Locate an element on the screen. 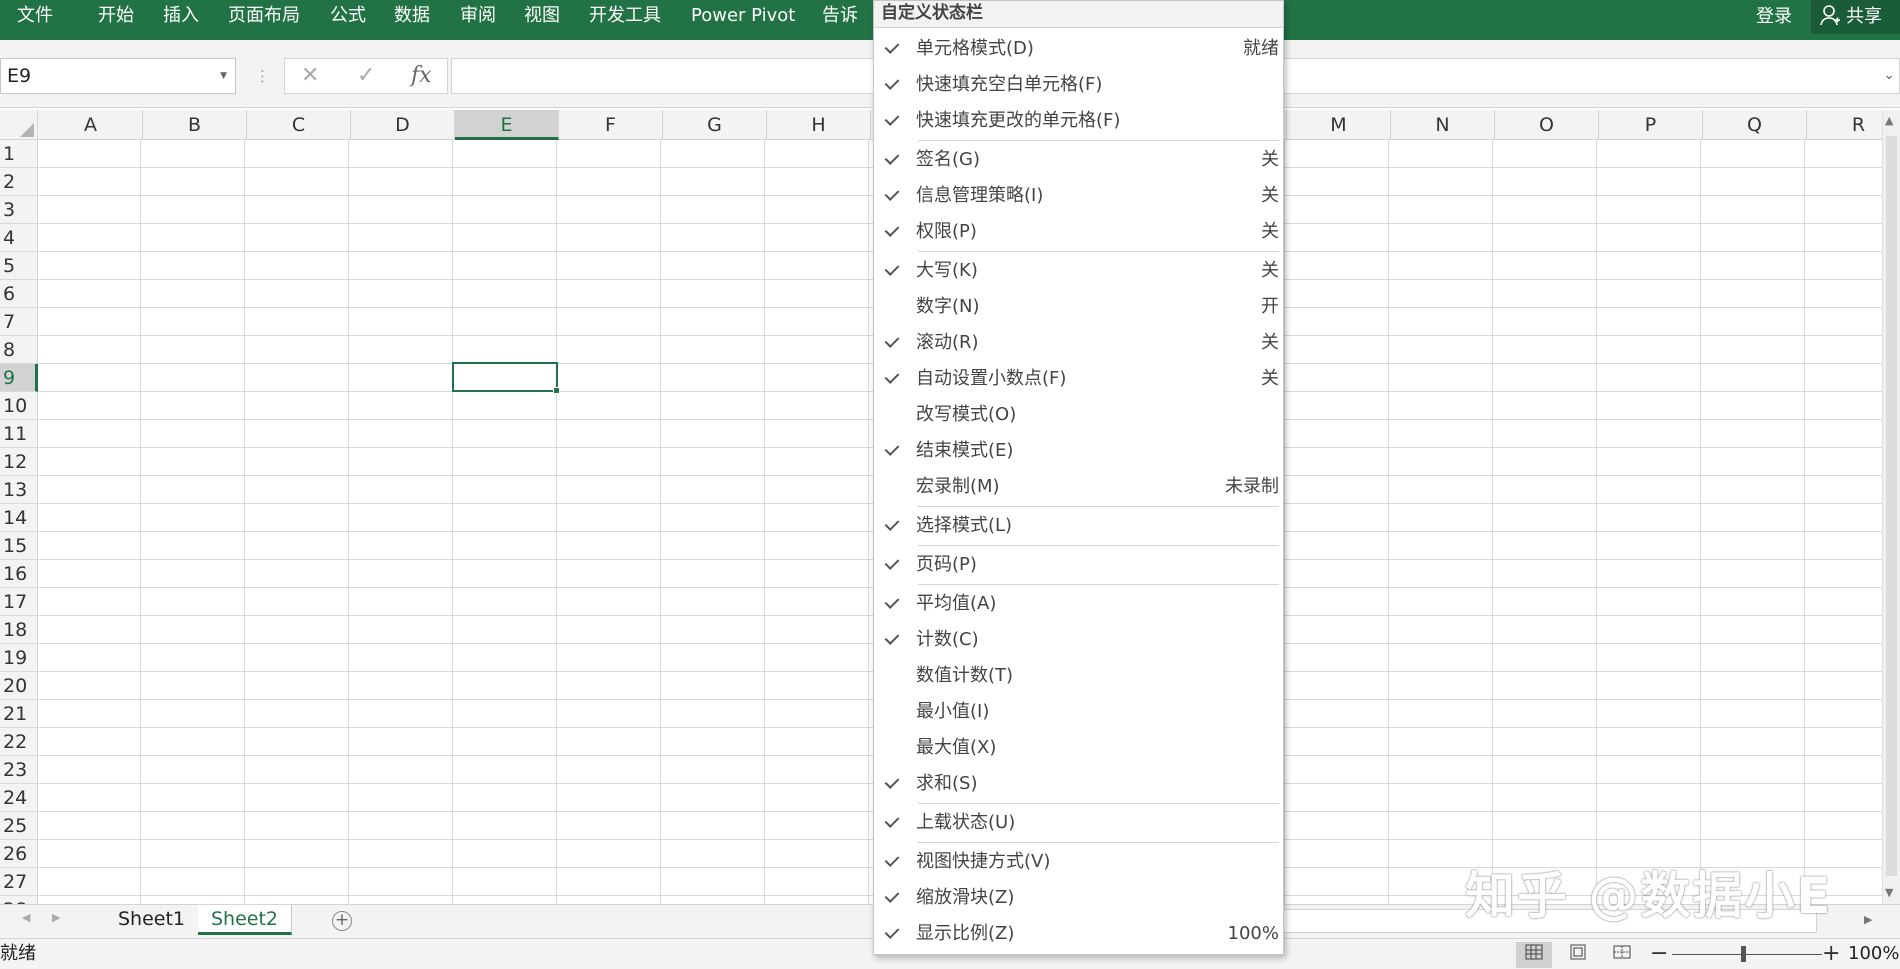 This screenshot has width=1900, height=969. column-header: F is located at coordinates (611, 125).